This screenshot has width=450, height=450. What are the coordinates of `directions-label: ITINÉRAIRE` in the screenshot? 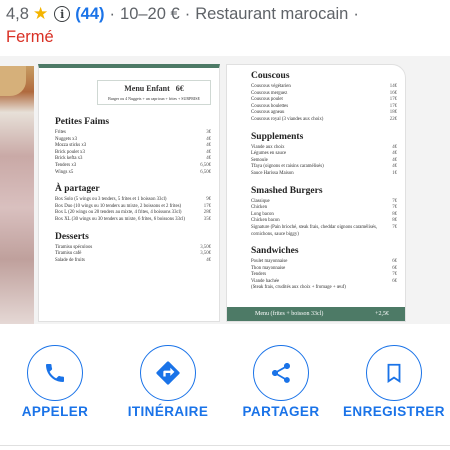 It's located at (168, 411).